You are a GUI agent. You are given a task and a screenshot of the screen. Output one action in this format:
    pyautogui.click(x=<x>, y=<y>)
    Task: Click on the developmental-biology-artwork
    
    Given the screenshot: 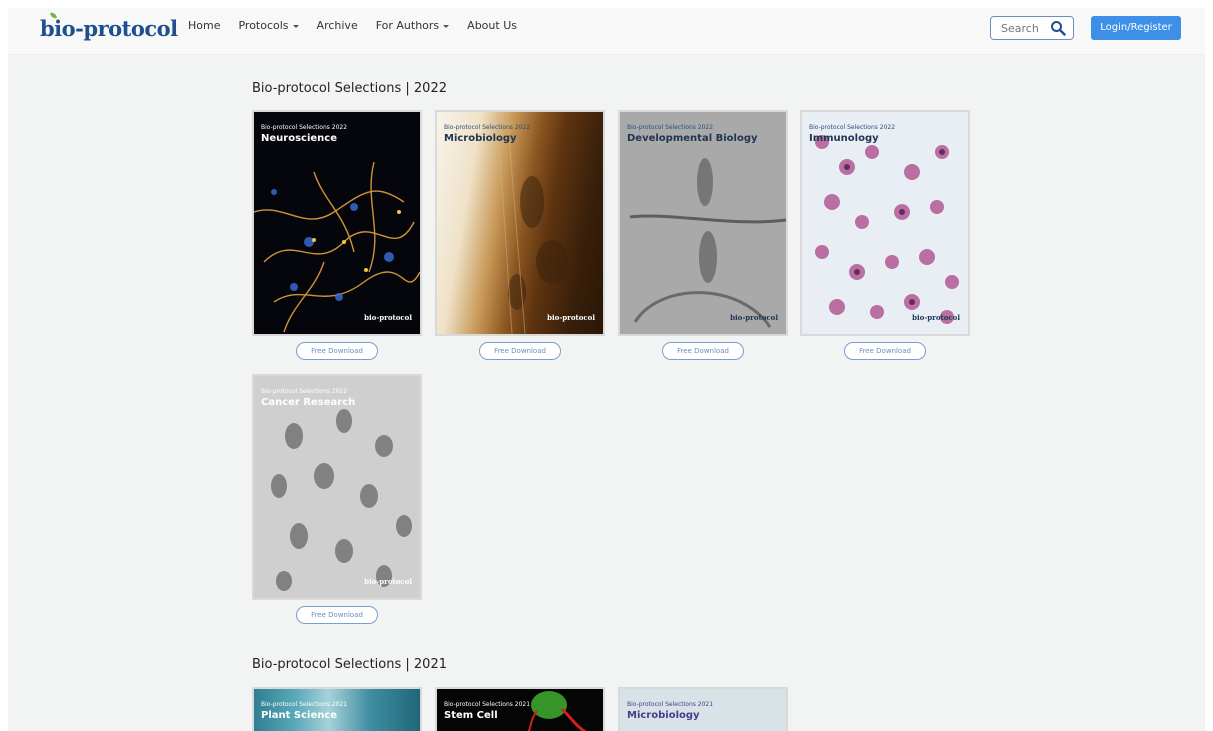 What is the action you would take?
    pyautogui.click(x=703, y=223)
    